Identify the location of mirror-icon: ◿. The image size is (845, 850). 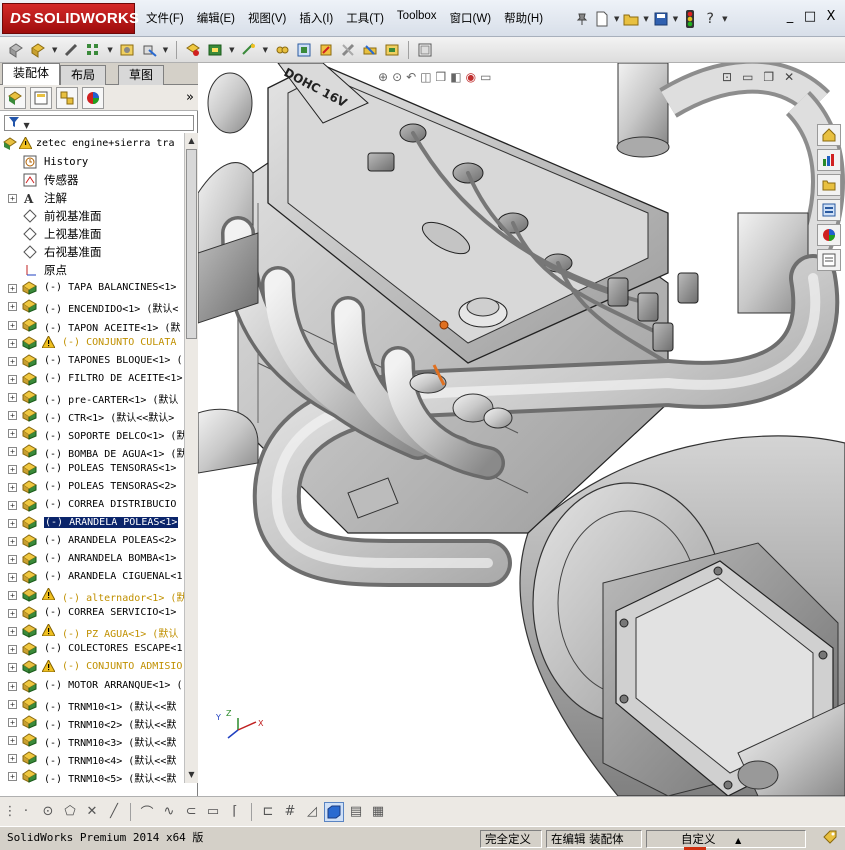
(312, 812).